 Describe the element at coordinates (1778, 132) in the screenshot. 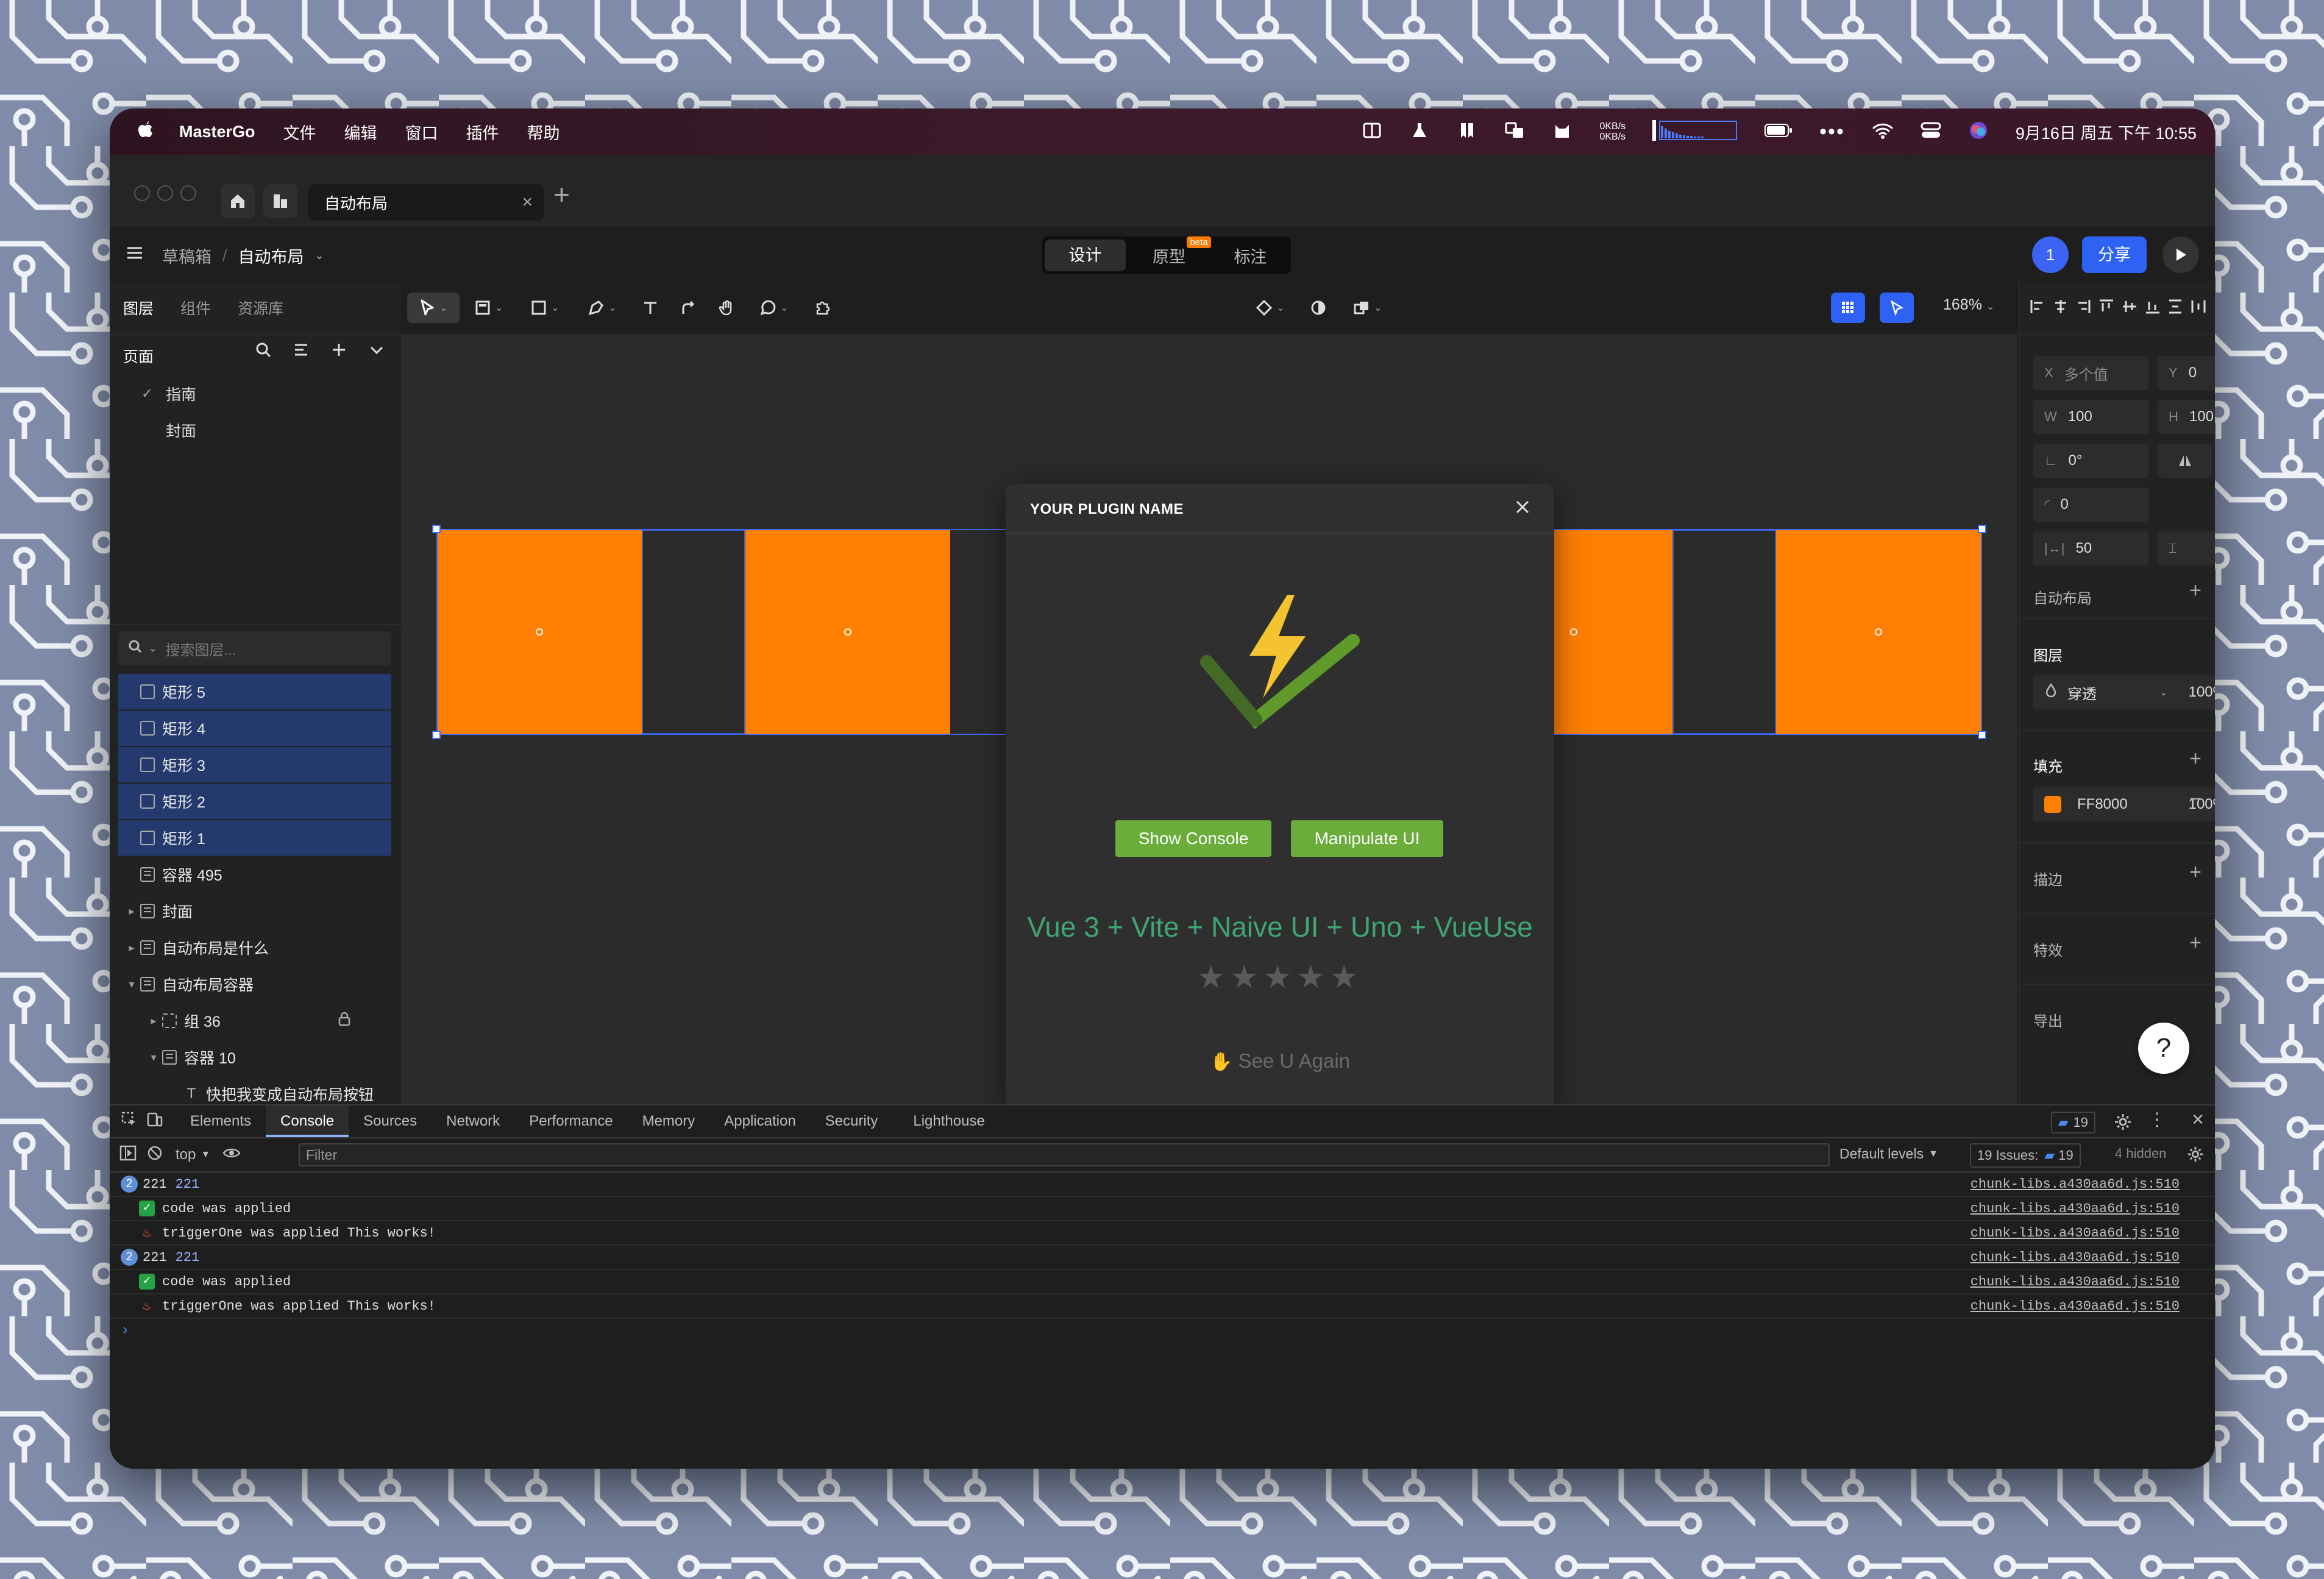

I see `battery-icon` at that location.